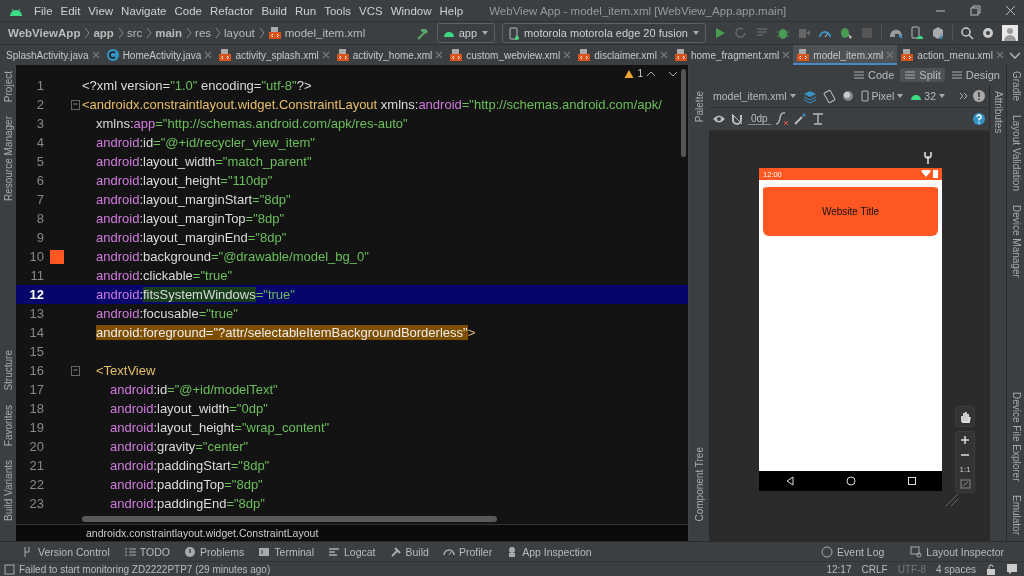 Image resolution: width=1024 pixels, height=576 pixels. Describe the element at coordinates (8, 370) in the screenshot. I see `tool-window-tab: Structure` at that location.